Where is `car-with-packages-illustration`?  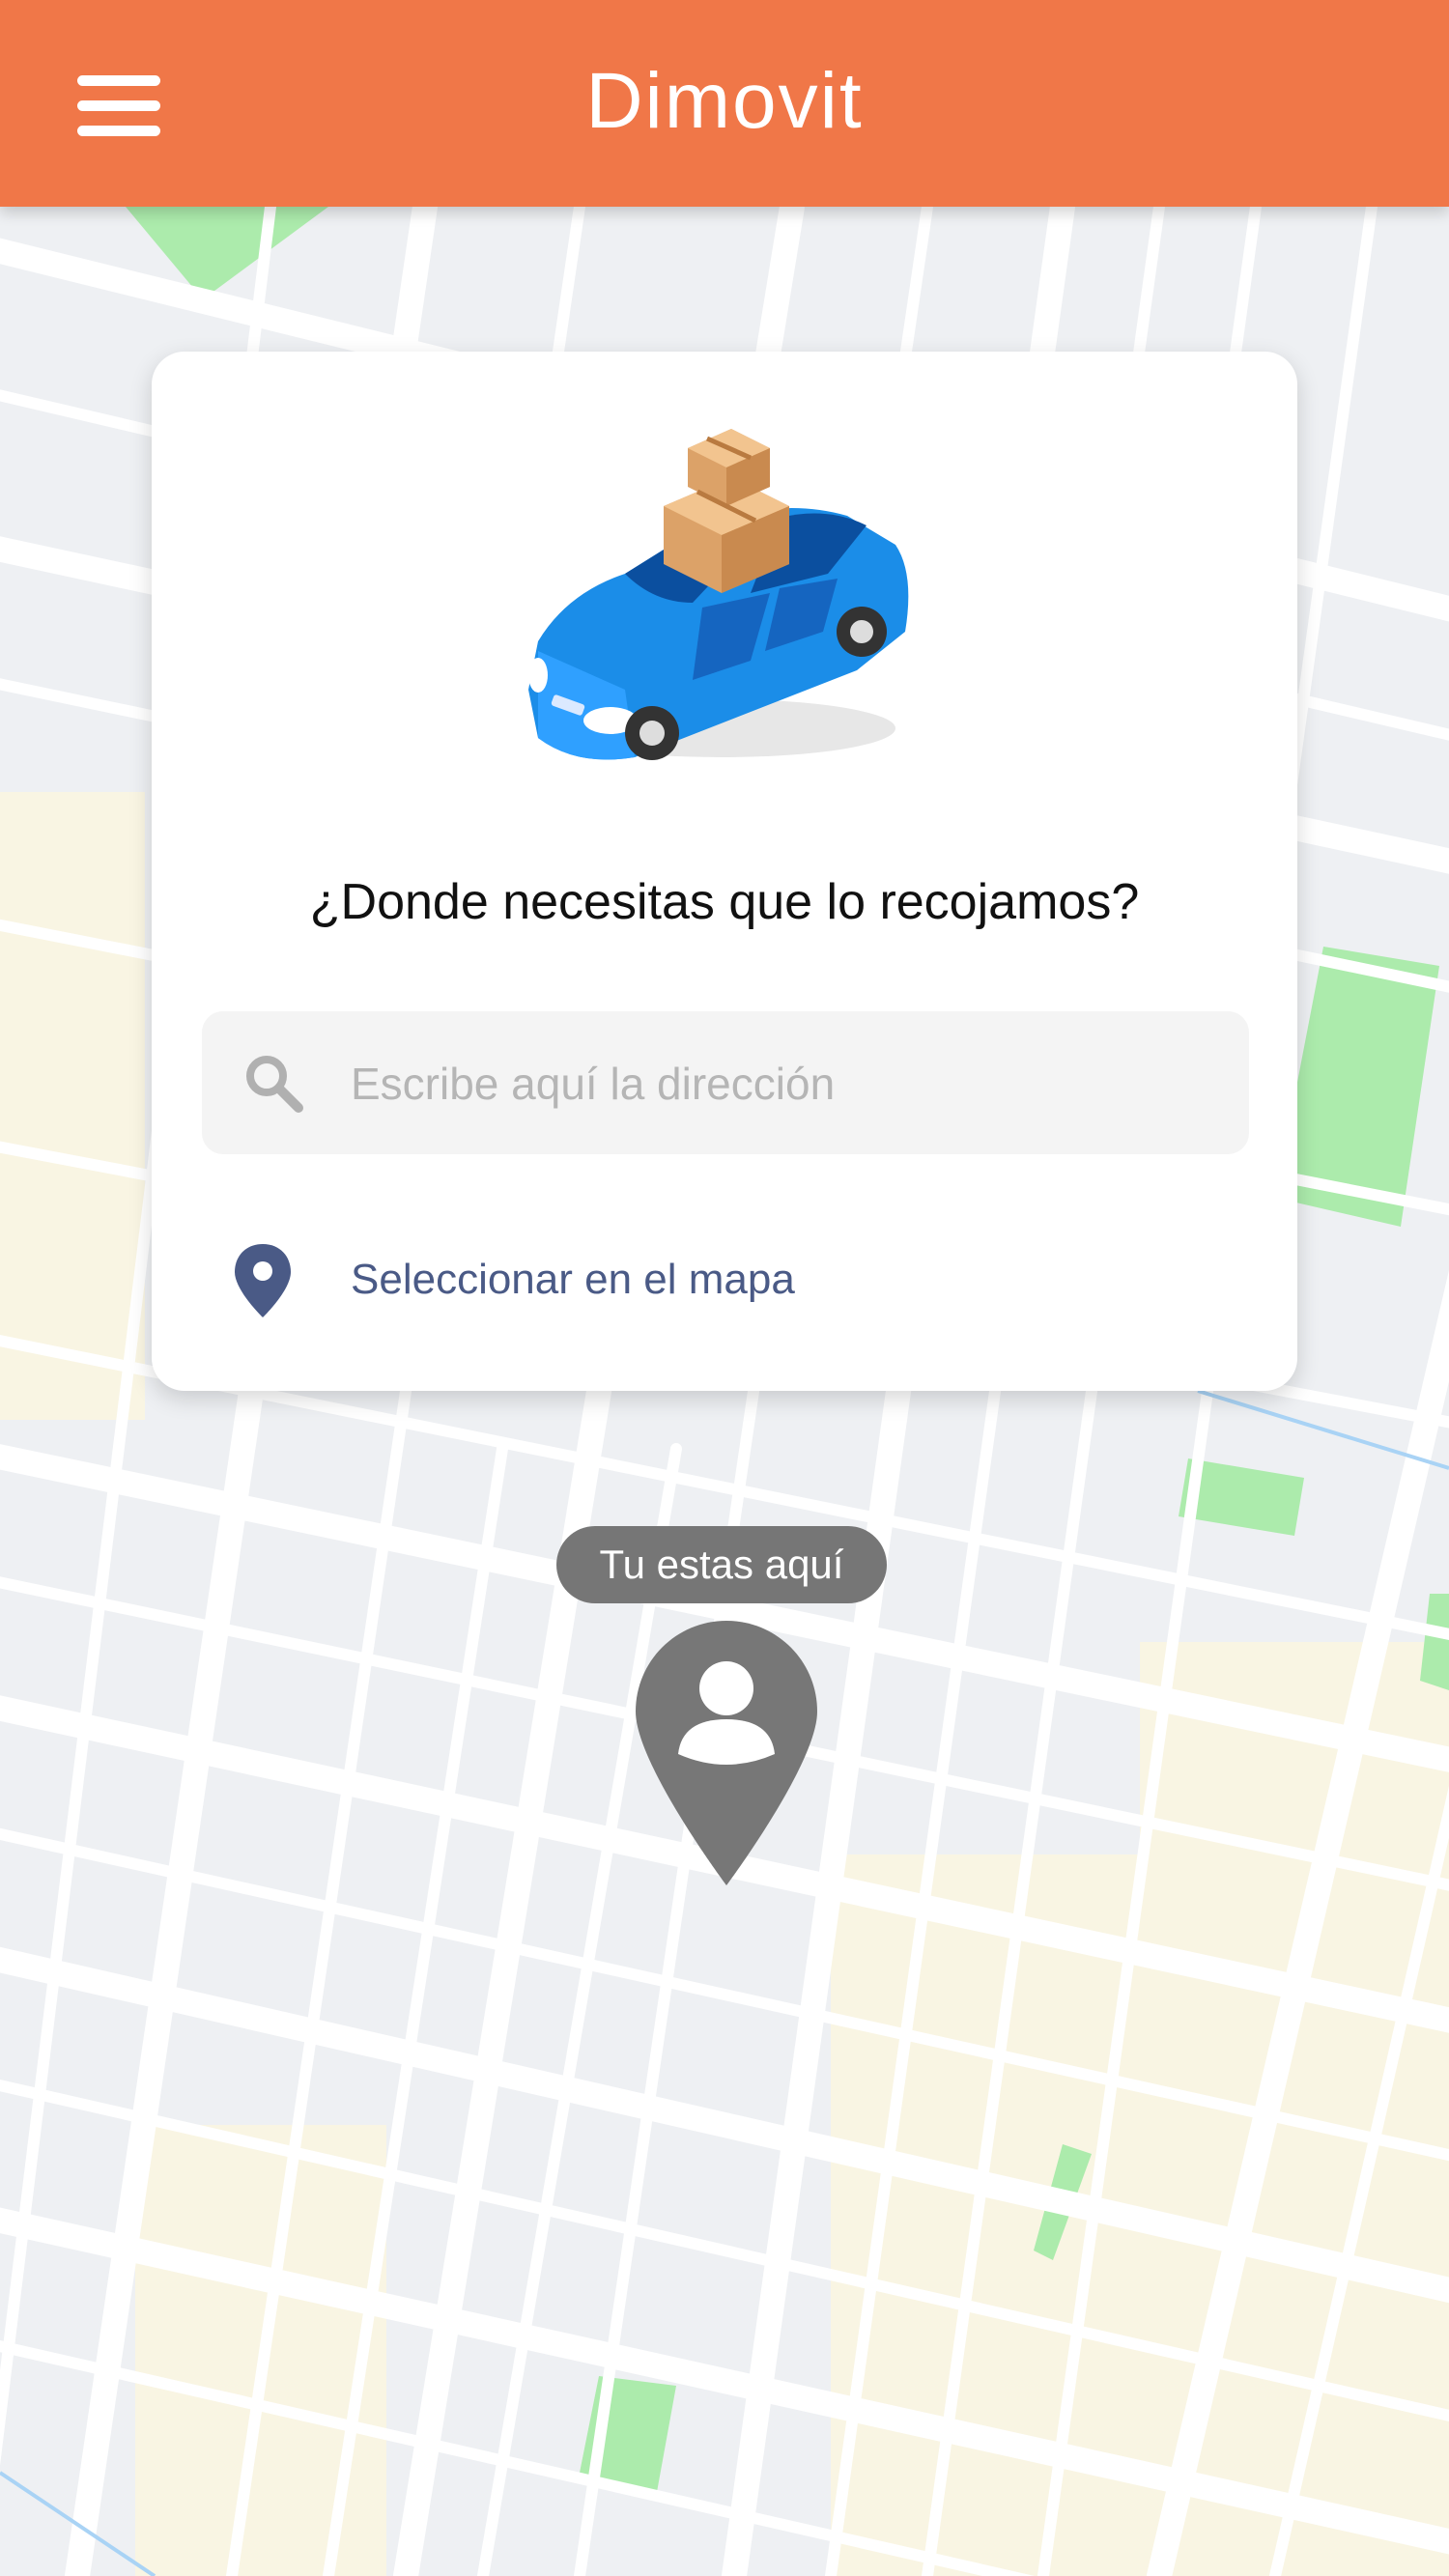
car-with-packages-illustration is located at coordinates (718, 594).